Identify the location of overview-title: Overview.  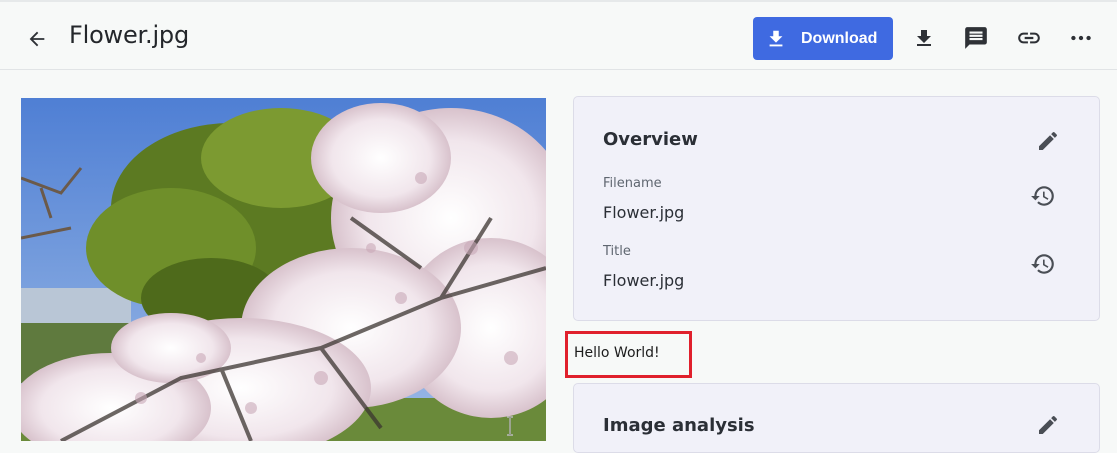
(650, 139).